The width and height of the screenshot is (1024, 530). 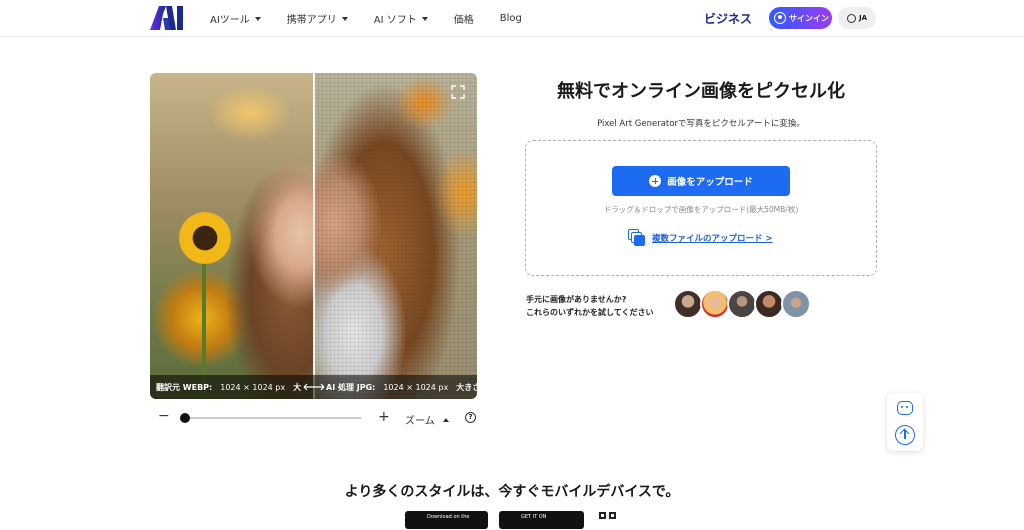 I want to click on compare-divider-handle, so click(x=314, y=236).